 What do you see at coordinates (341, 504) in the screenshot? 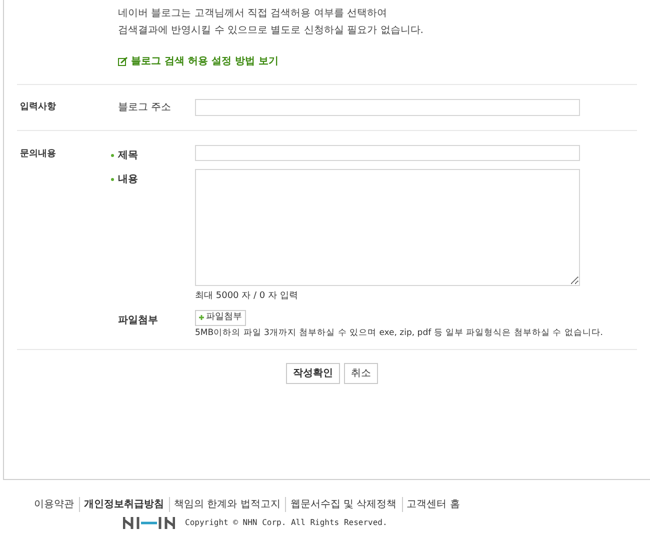
I see `footer-link: 웹문서수집 및 삭제정책` at bounding box center [341, 504].